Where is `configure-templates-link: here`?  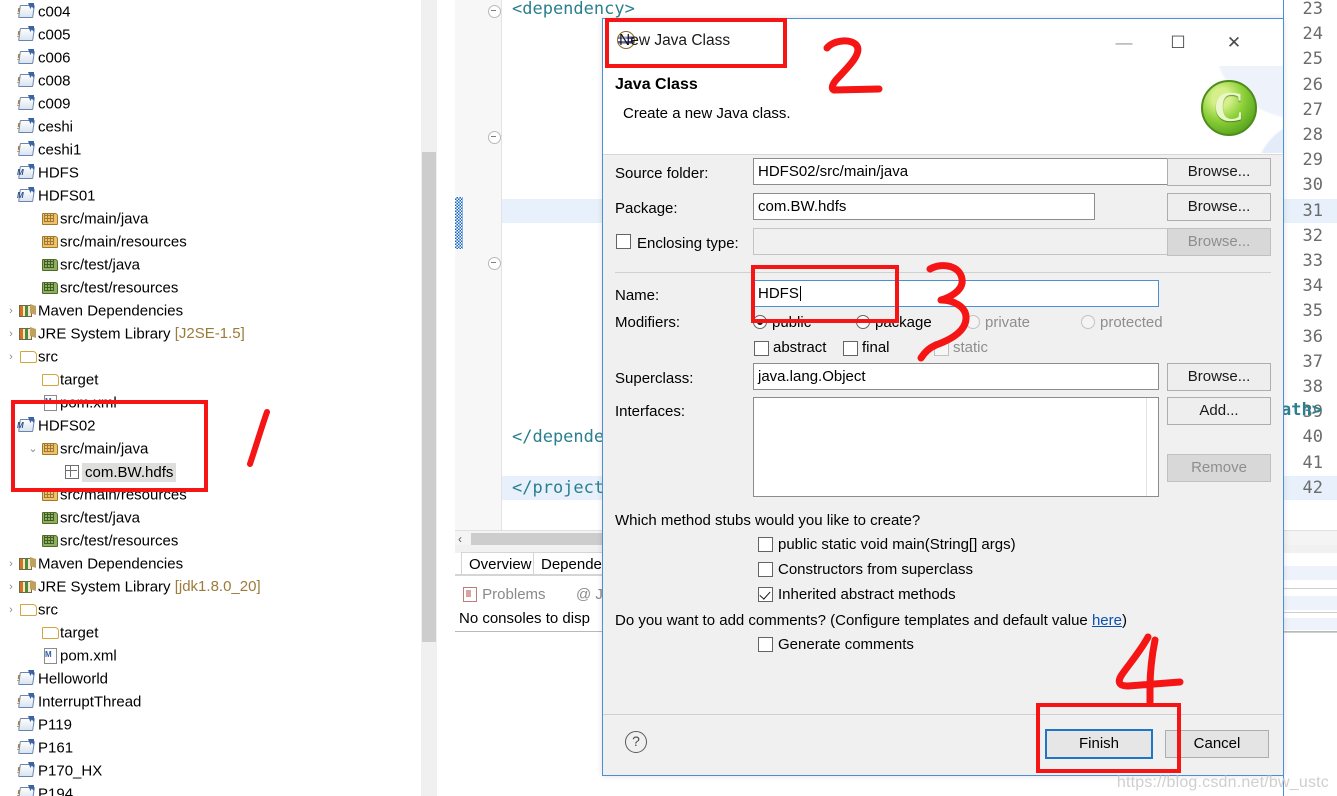
configure-templates-link: here is located at coordinates (1107, 620).